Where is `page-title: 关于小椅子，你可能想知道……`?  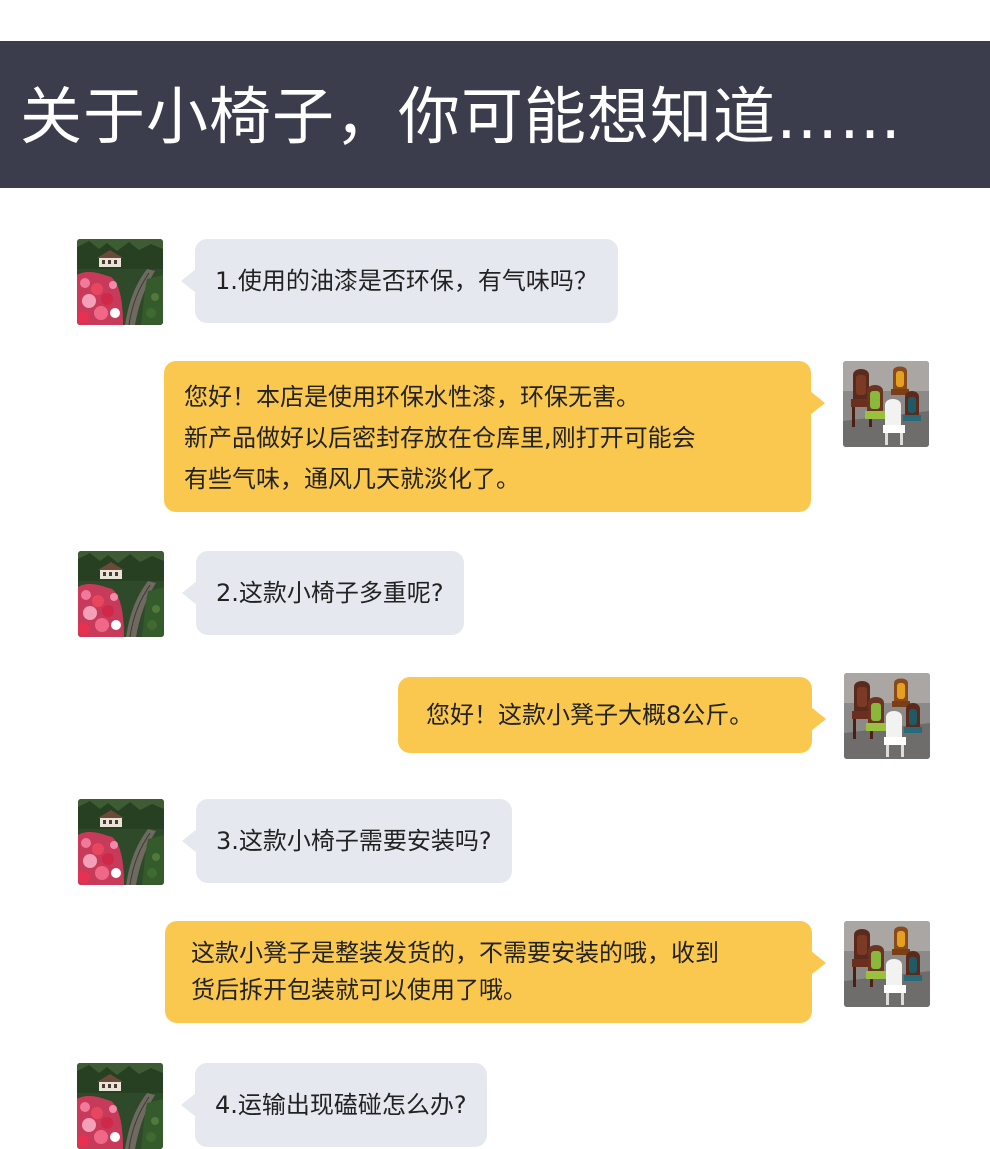 page-title: 关于小椅子，你可能想知道…… is located at coordinates (461, 116).